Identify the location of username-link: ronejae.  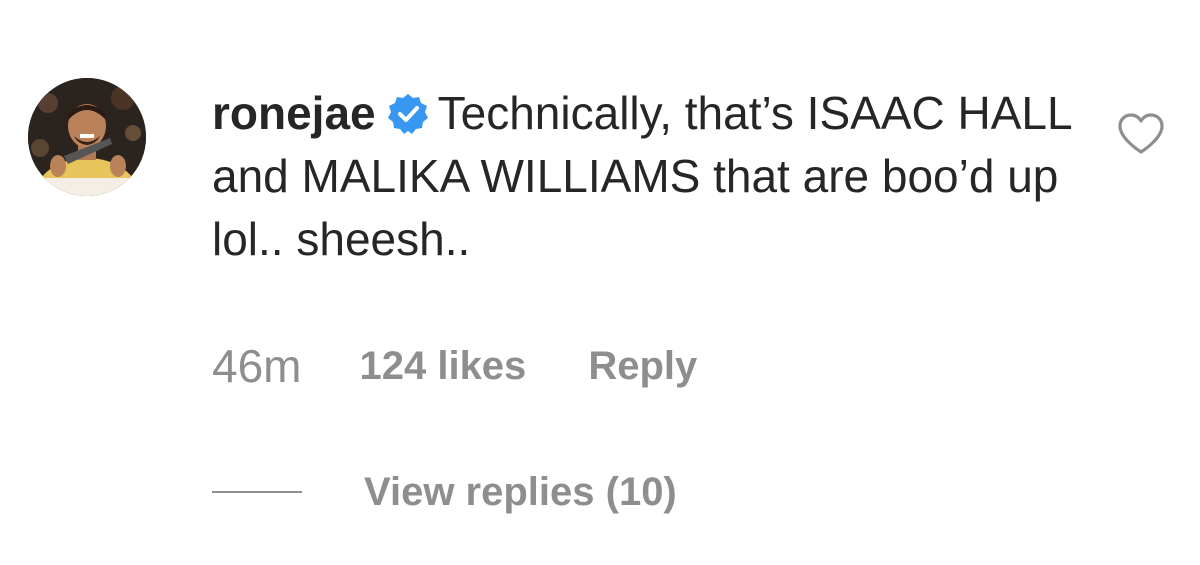
(294, 113).